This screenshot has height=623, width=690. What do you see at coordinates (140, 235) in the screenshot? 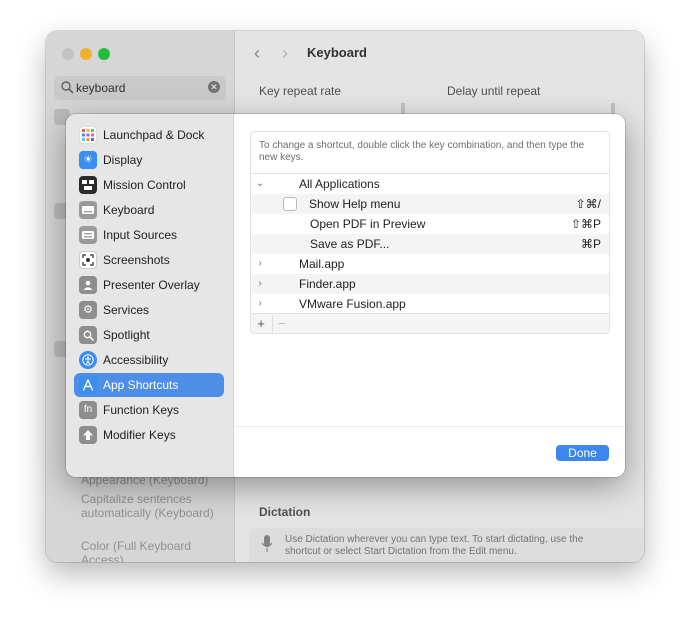
I see `category-label: Input Sources` at bounding box center [140, 235].